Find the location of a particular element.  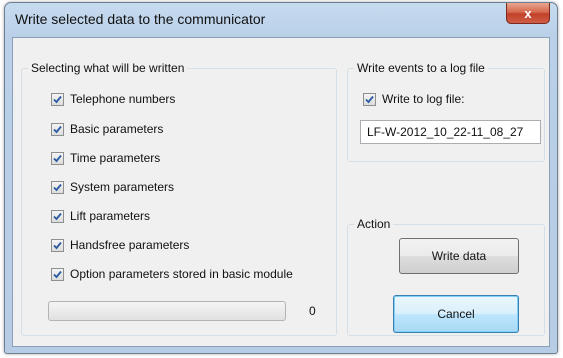

cancel-button: Cancel is located at coordinates (456, 314).